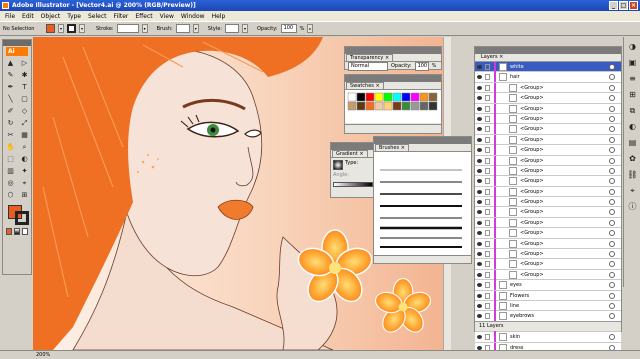 The height and width of the screenshot is (359, 640). What do you see at coordinates (97, 16) in the screenshot?
I see `menu-select: Select` at bounding box center [97, 16].